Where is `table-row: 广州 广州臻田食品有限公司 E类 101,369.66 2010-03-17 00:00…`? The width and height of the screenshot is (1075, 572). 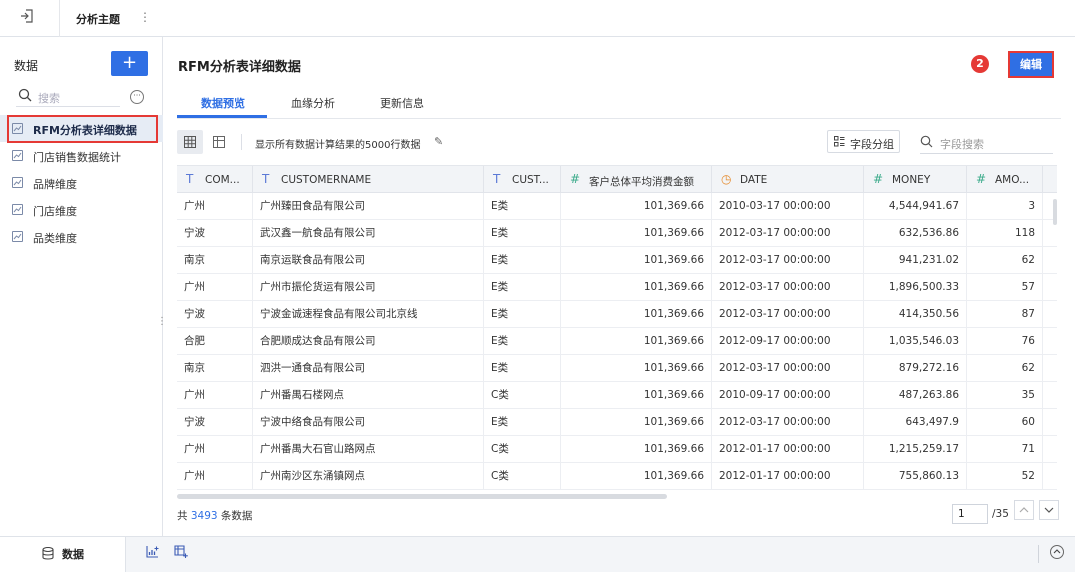 table-row: 广州 广州臻田食品有限公司 E类 101,369.66 2010-03-17 00:00… is located at coordinates (617, 206).